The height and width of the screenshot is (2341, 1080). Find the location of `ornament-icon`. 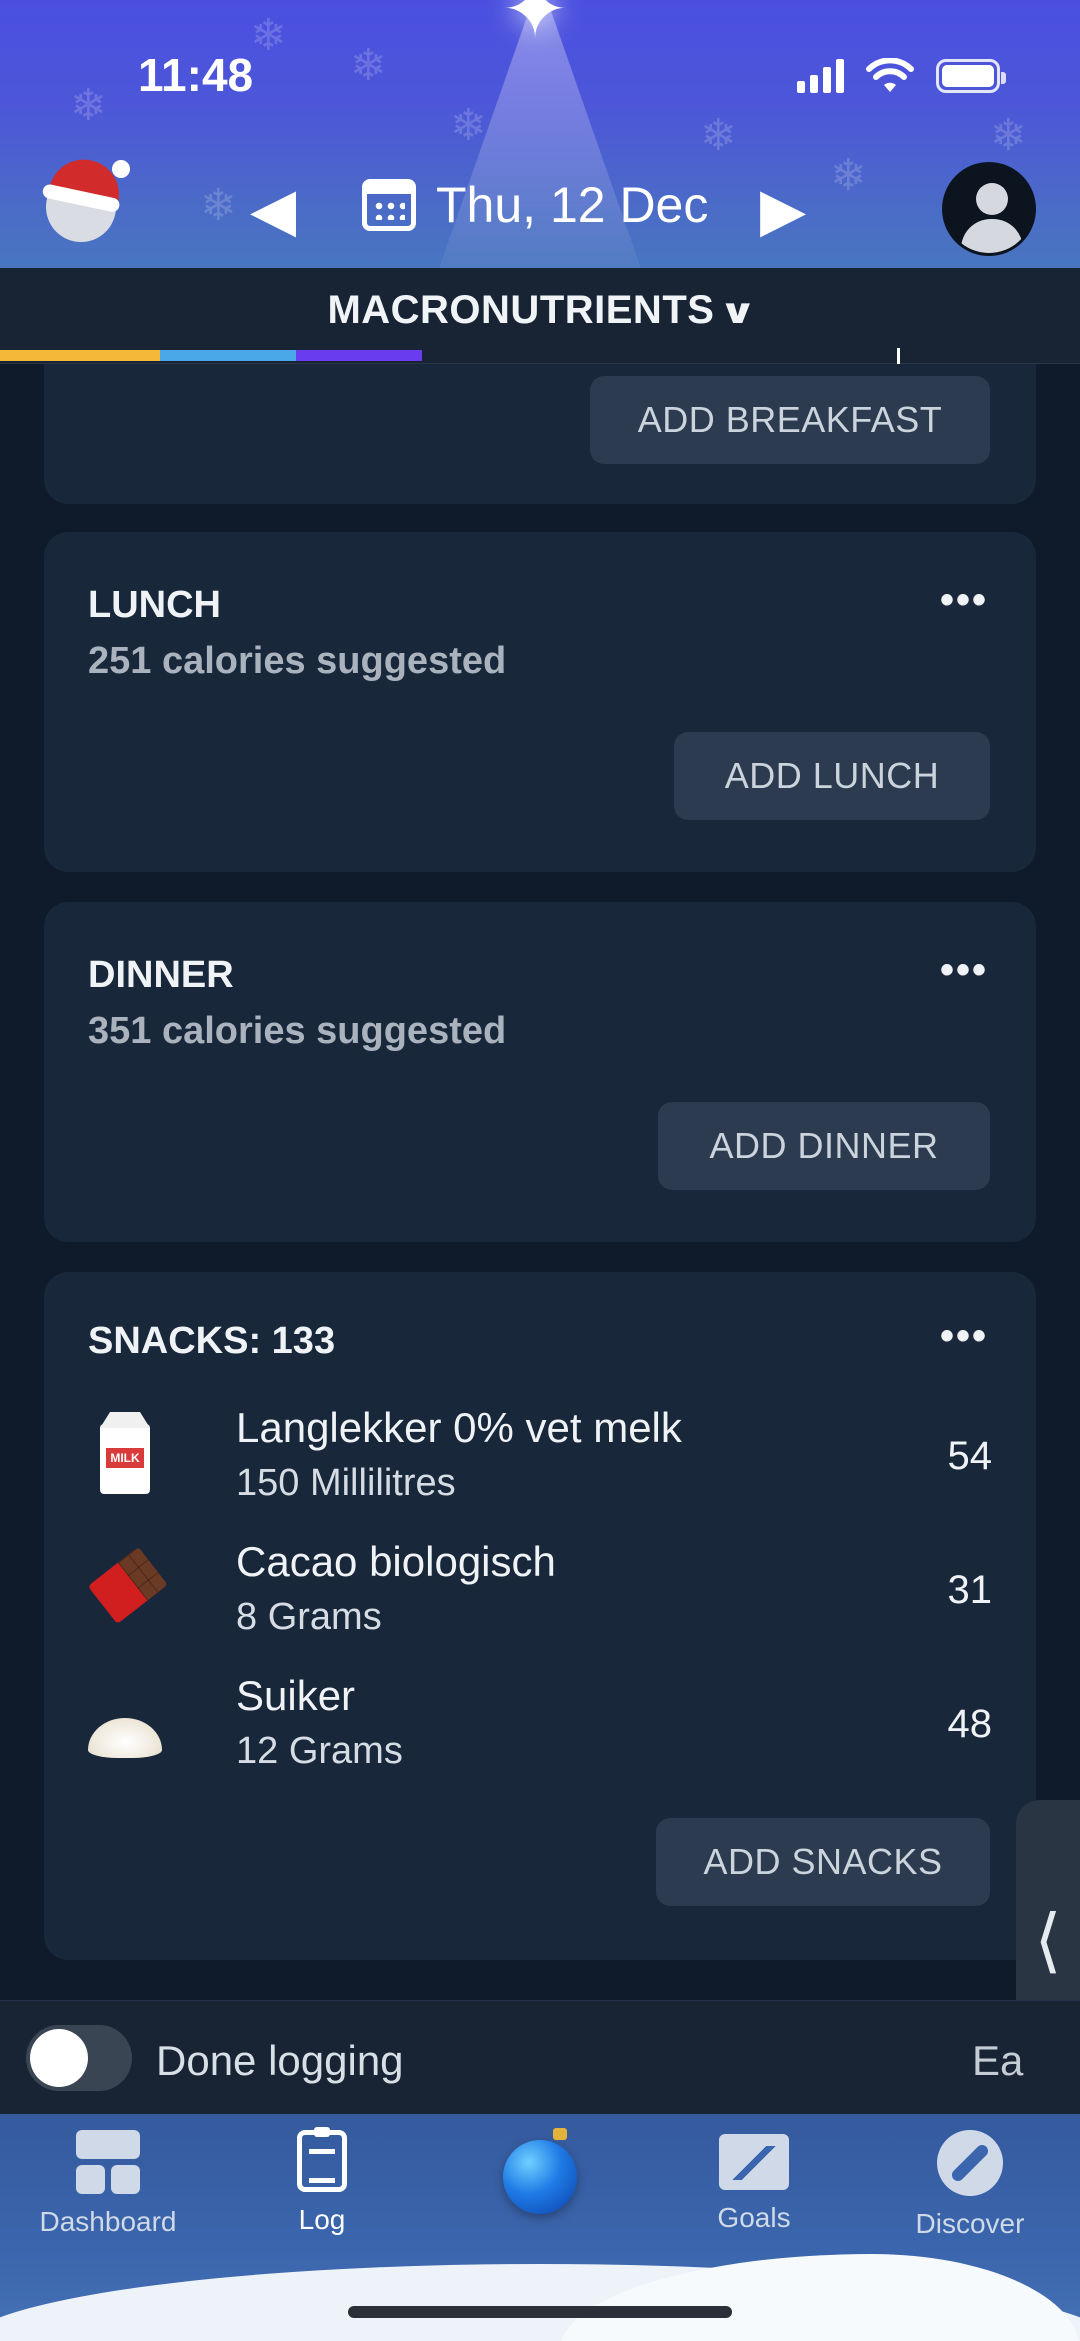

ornament-icon is located at coordinates (540, 2171).